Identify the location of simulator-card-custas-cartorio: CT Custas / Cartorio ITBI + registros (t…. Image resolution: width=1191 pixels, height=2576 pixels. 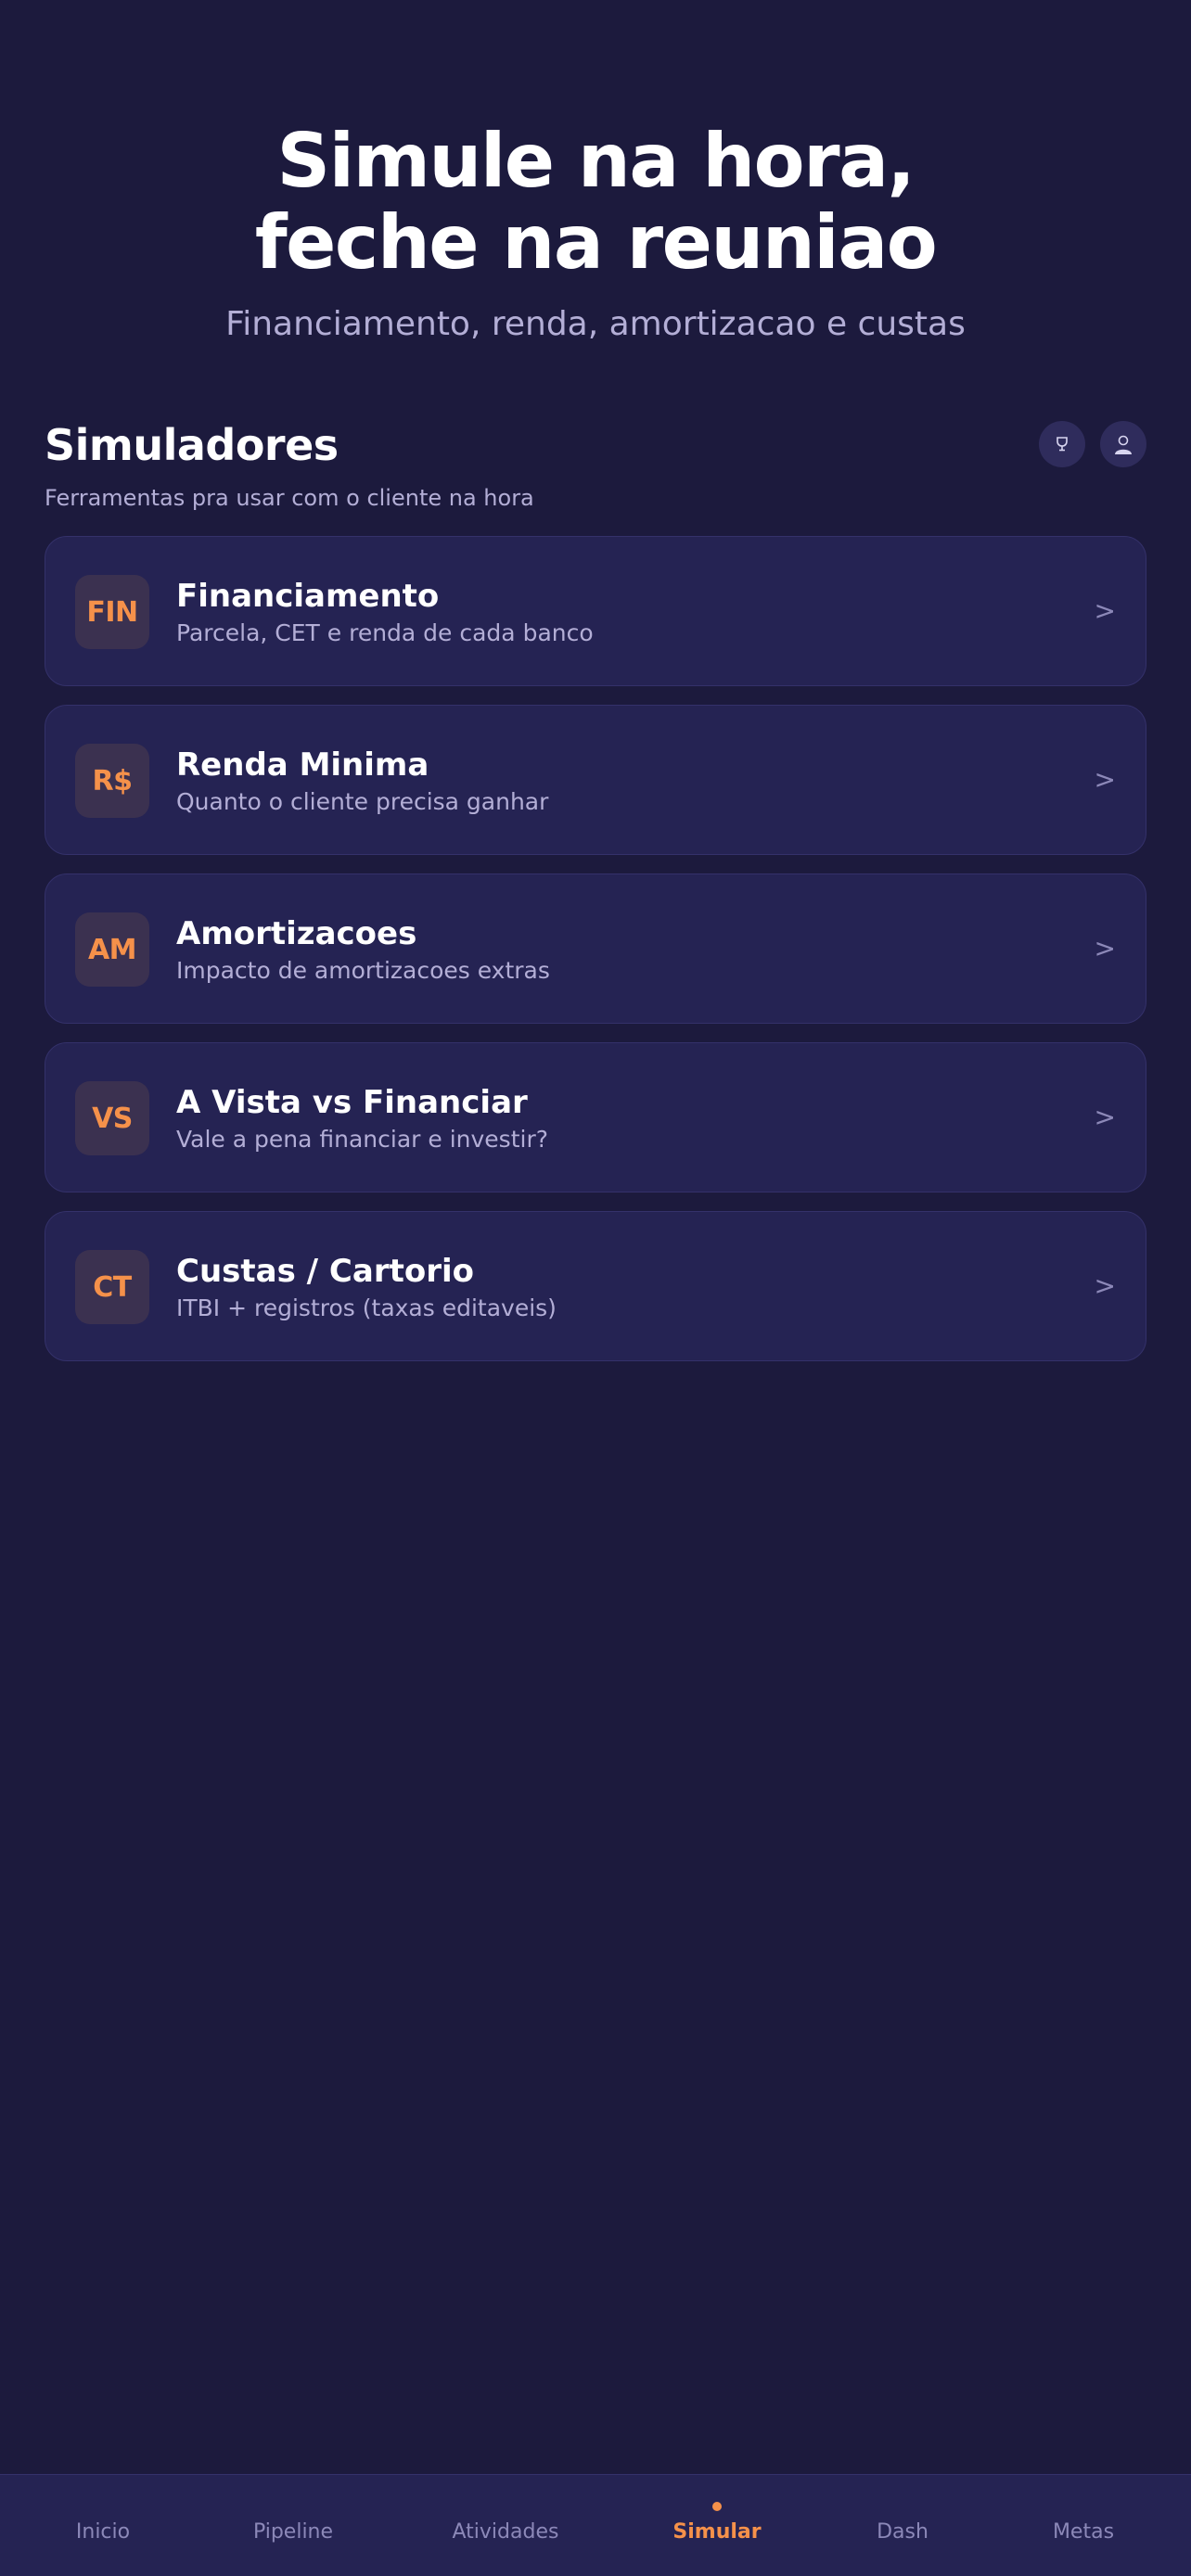
(595, 1286).